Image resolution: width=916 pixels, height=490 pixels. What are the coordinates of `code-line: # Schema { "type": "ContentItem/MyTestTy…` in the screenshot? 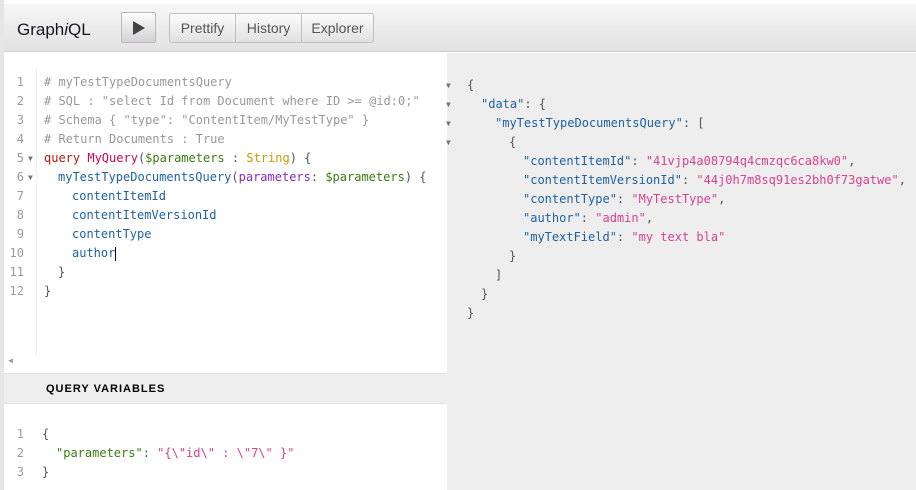 It's located at (207, 120).